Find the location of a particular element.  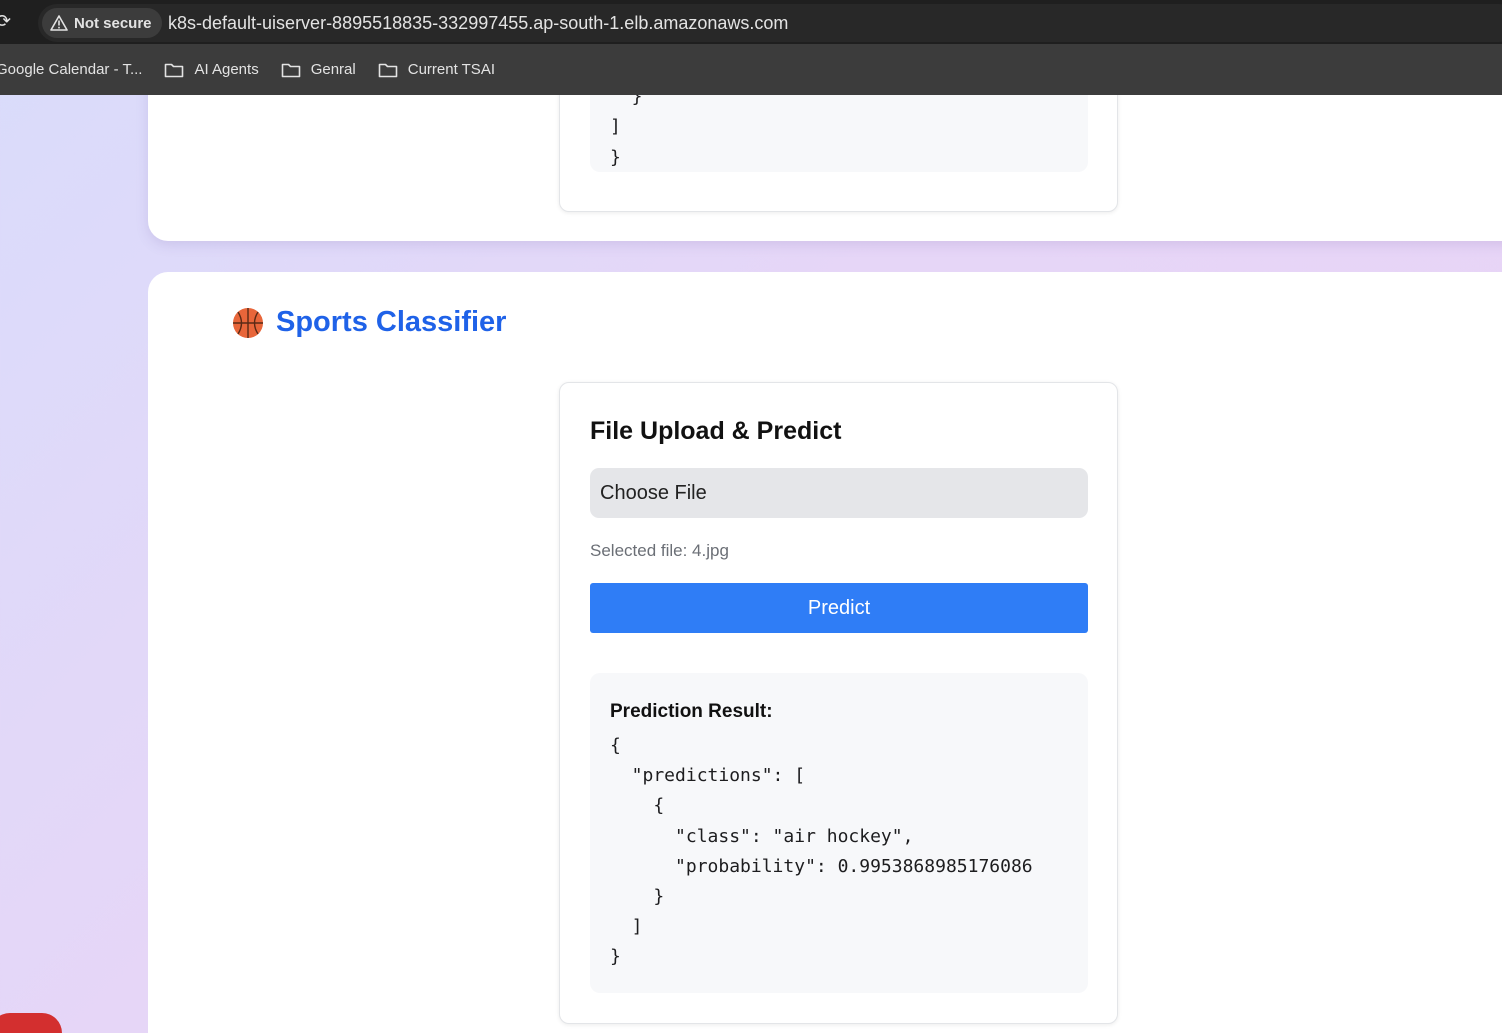

predict-button: Predict is located at coordinates (839, 608).